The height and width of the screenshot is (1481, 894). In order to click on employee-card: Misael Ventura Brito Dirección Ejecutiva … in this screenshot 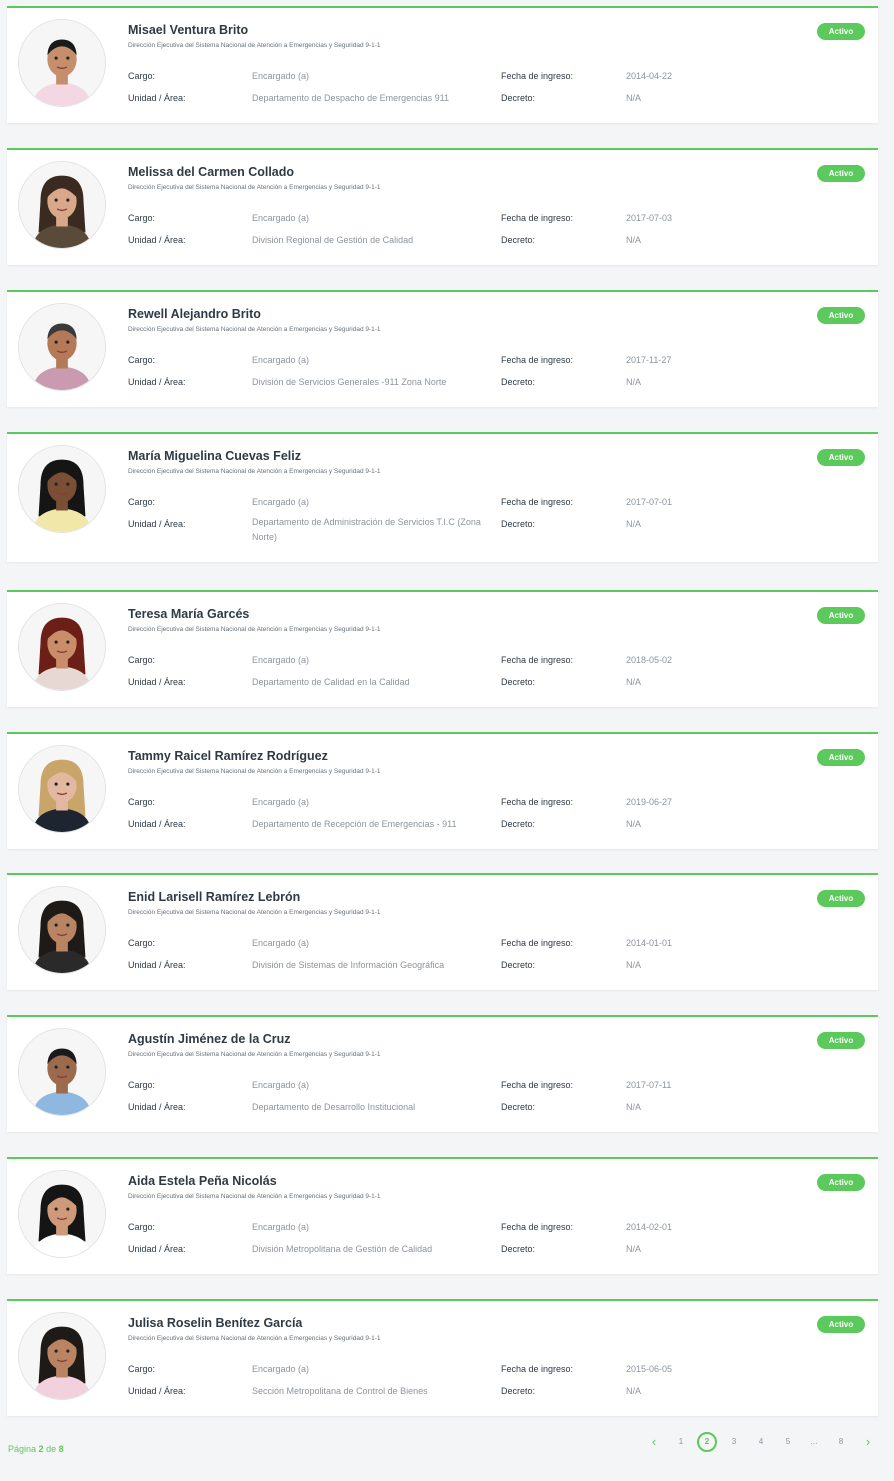, I will do `click(442, 64)`.